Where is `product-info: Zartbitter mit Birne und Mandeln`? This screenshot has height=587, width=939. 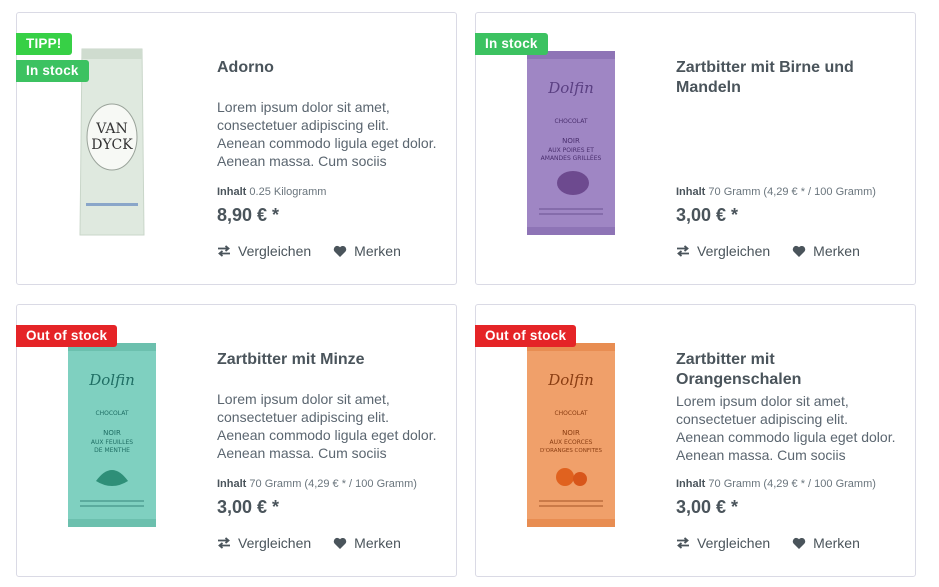 product-info: Zartbitter mit Birne und Mandeln is located at coordinates (787, 79).